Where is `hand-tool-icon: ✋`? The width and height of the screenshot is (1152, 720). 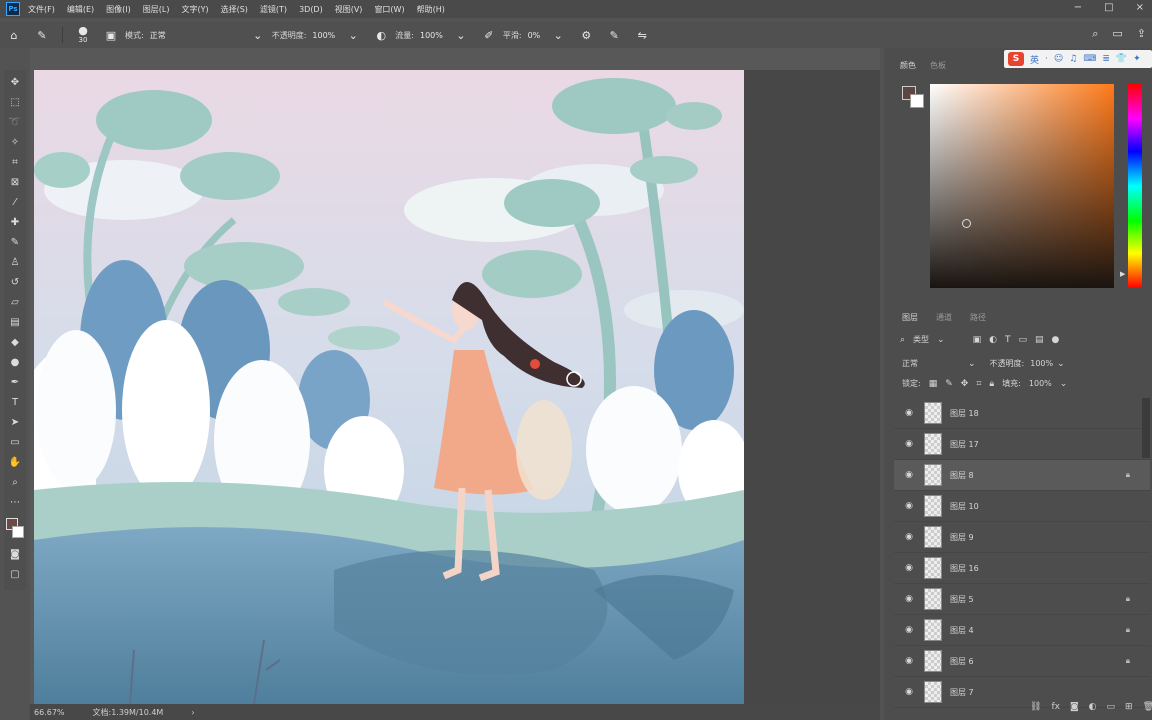 hand-tool-icon: ✋ is located at coordinates (15, 462).